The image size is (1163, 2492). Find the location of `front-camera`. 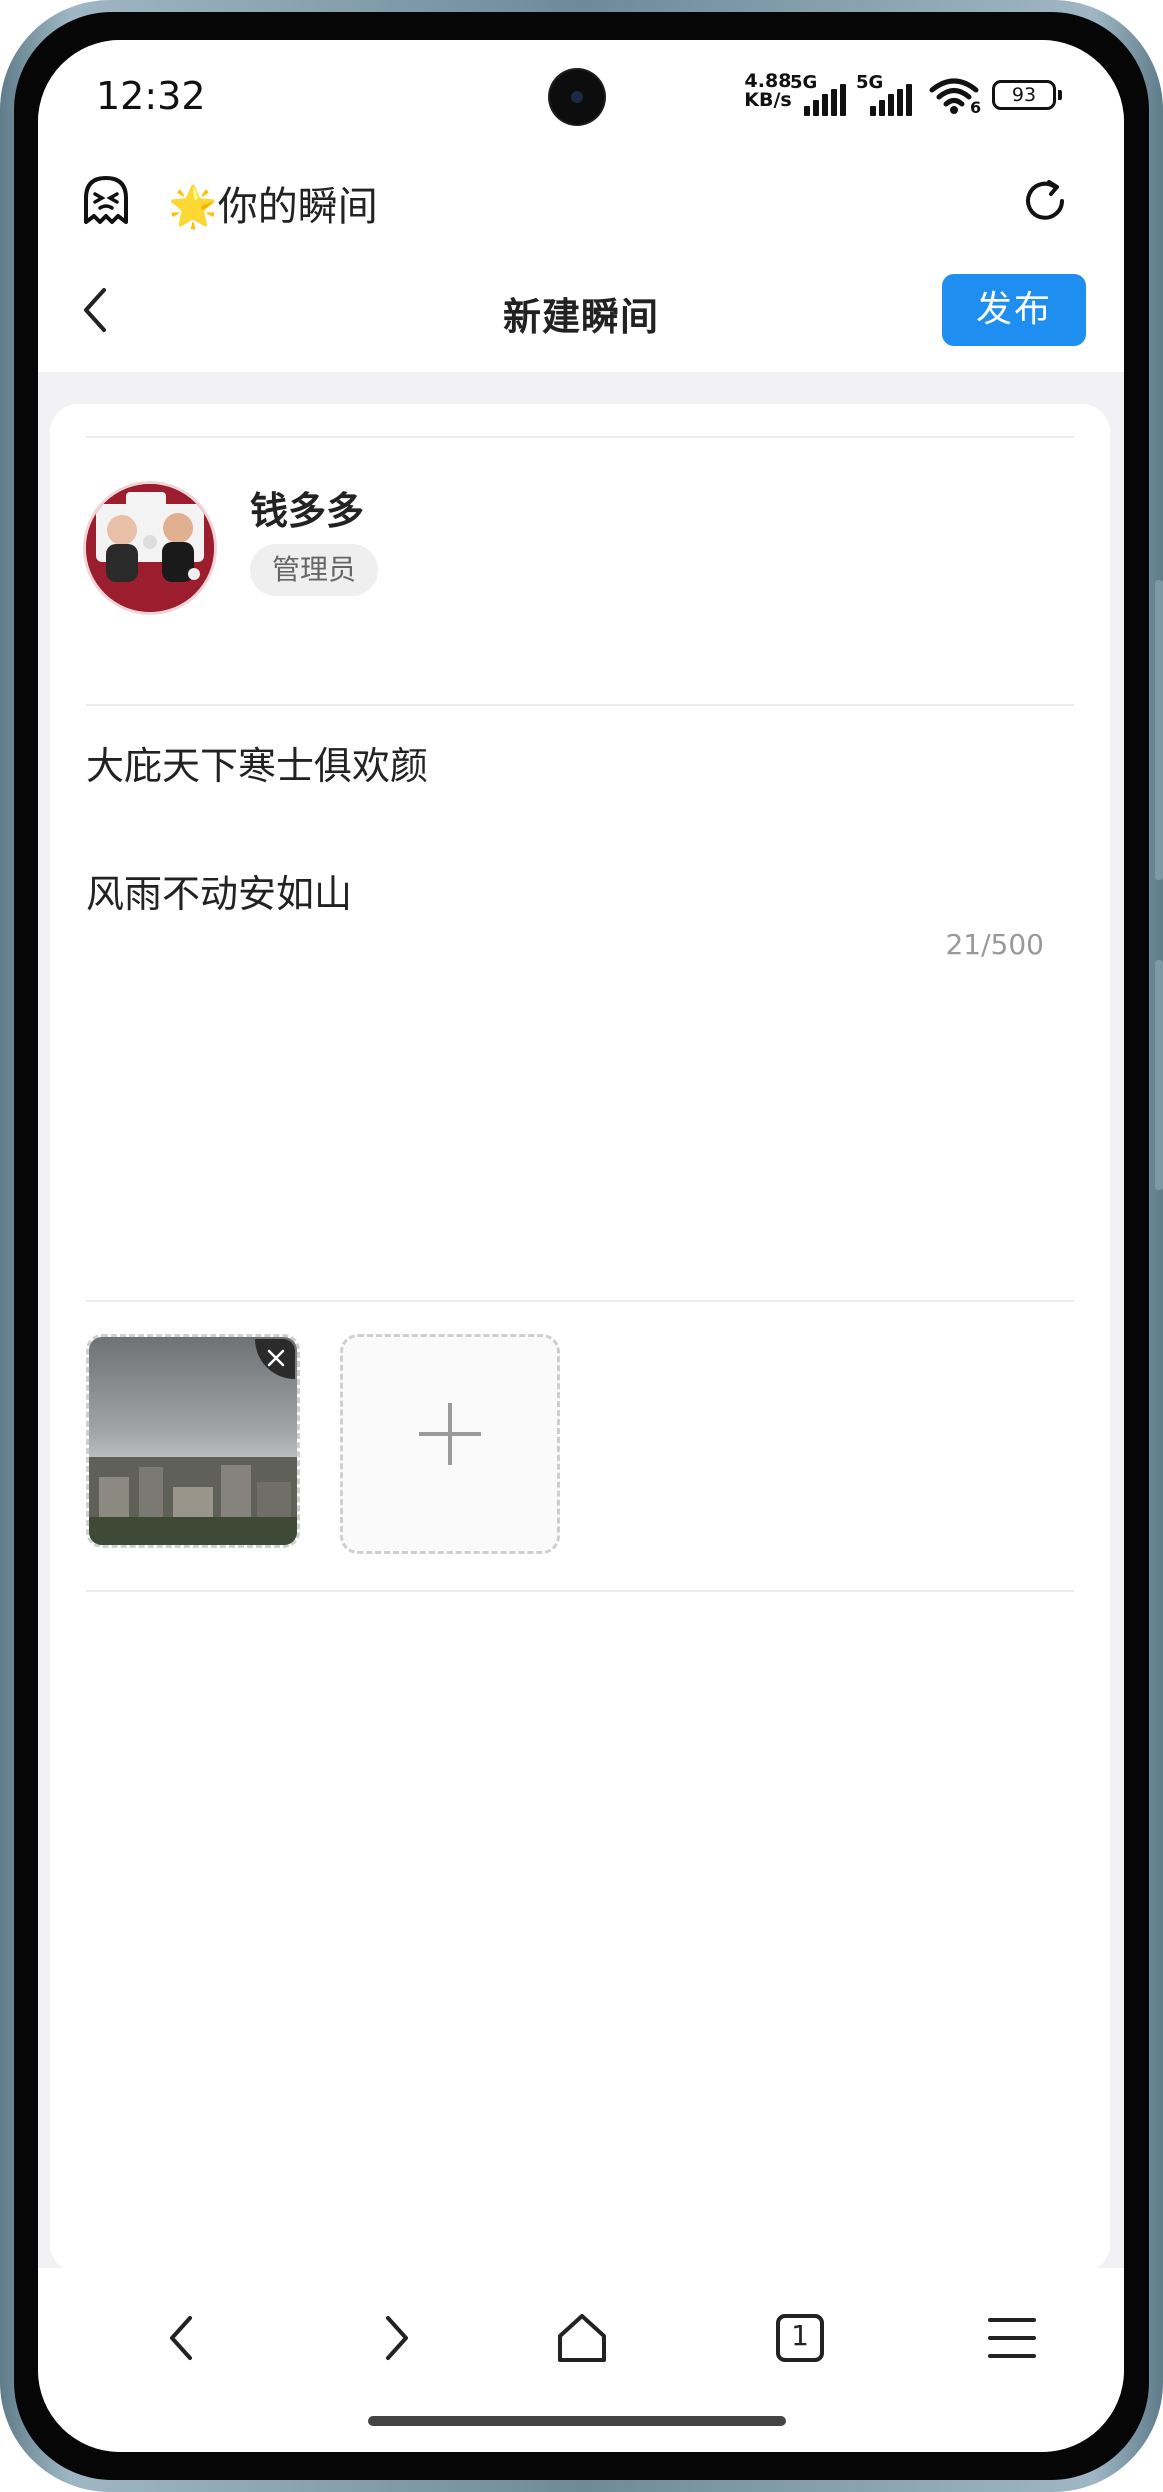

front-camera is located at coordinates (577, 97).